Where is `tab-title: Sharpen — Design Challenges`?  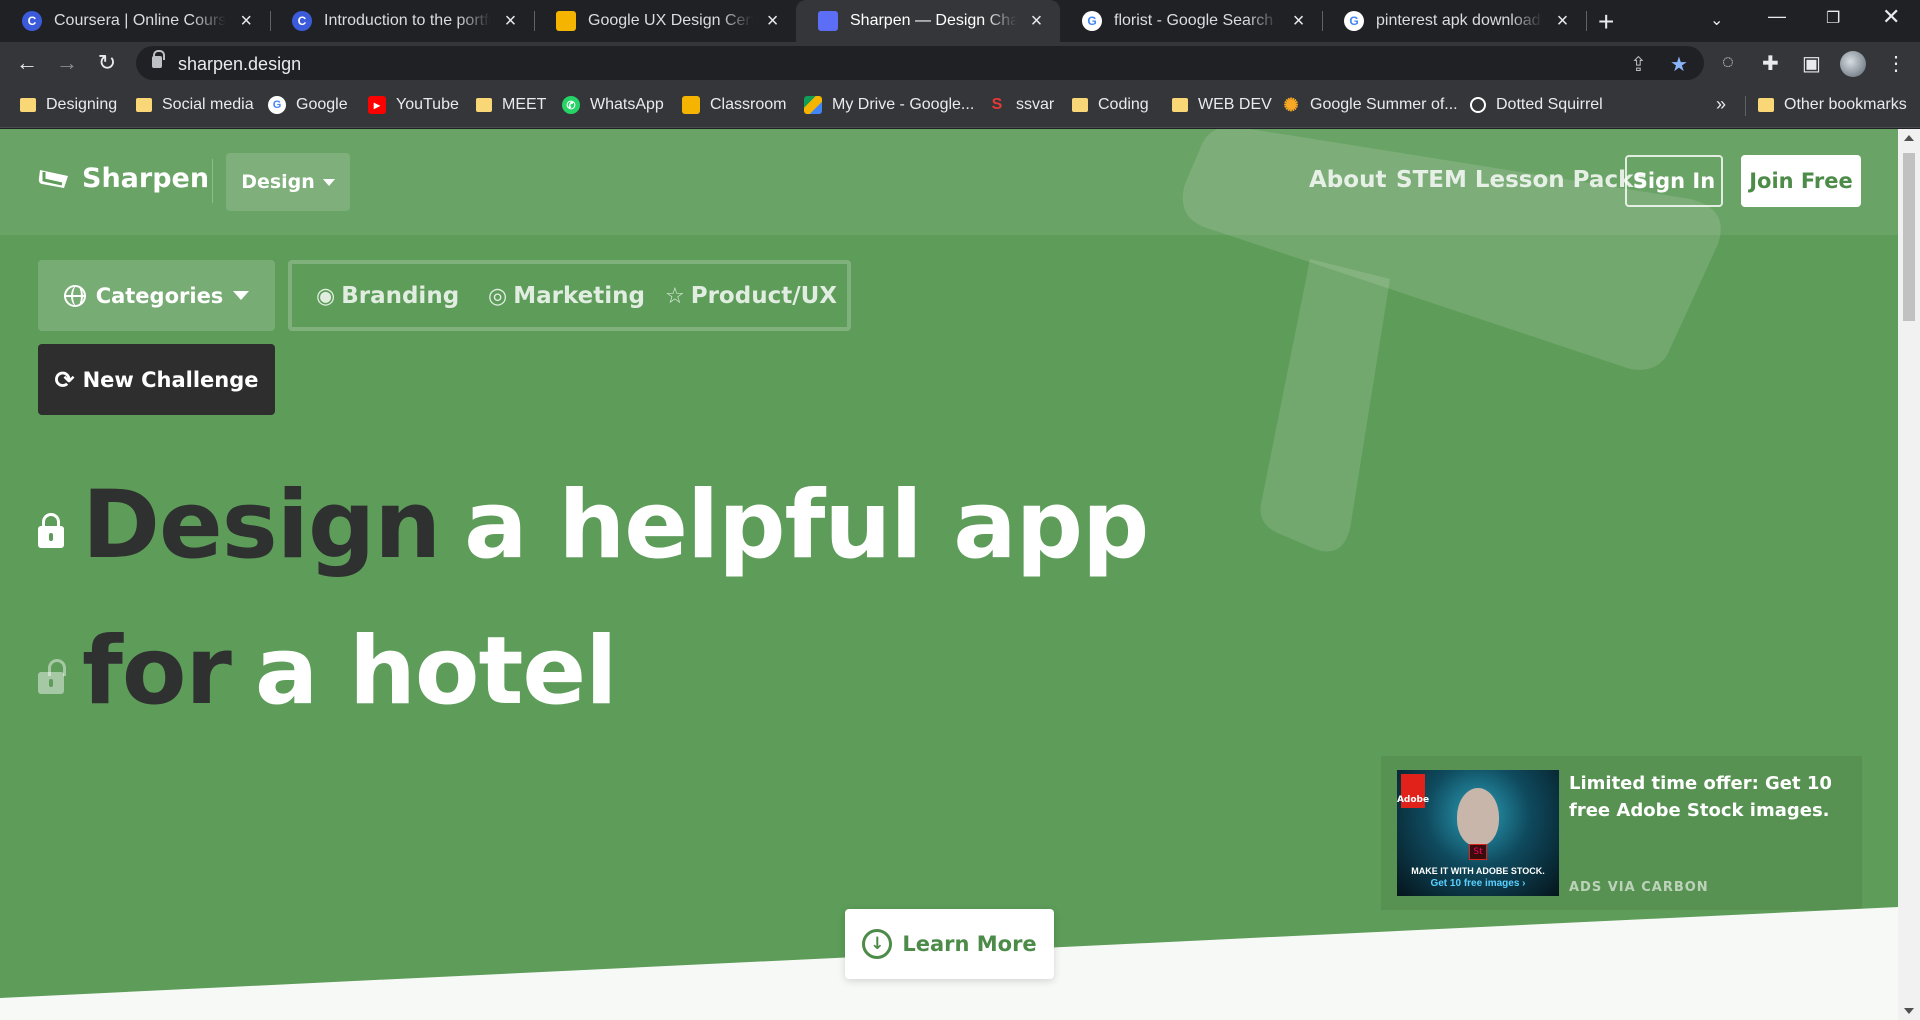 tab-title: Sharpen — Design Challenges is located at coordinates (933, 20).